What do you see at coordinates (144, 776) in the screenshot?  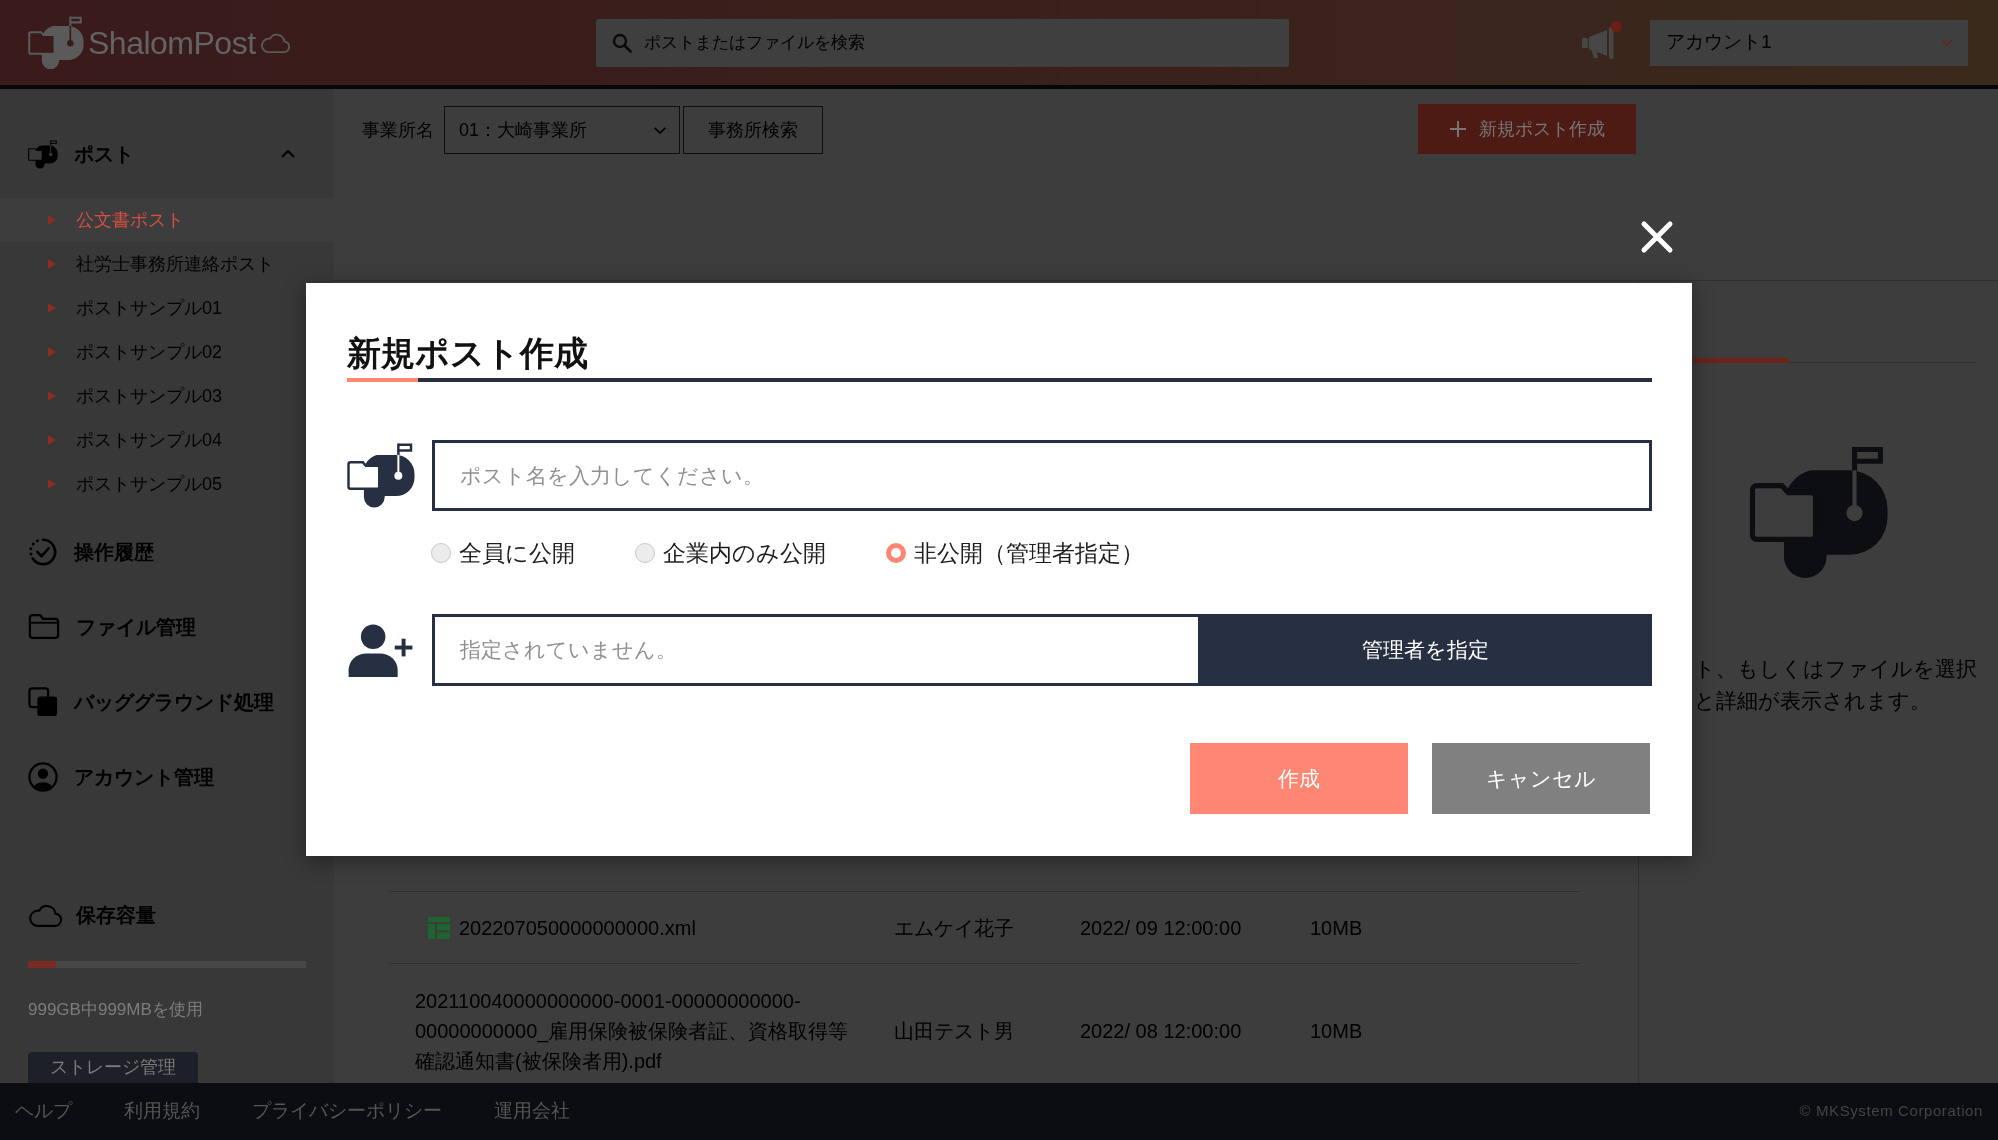 I see `nav-item: アカウント管理` at bounding box center [144, 776].